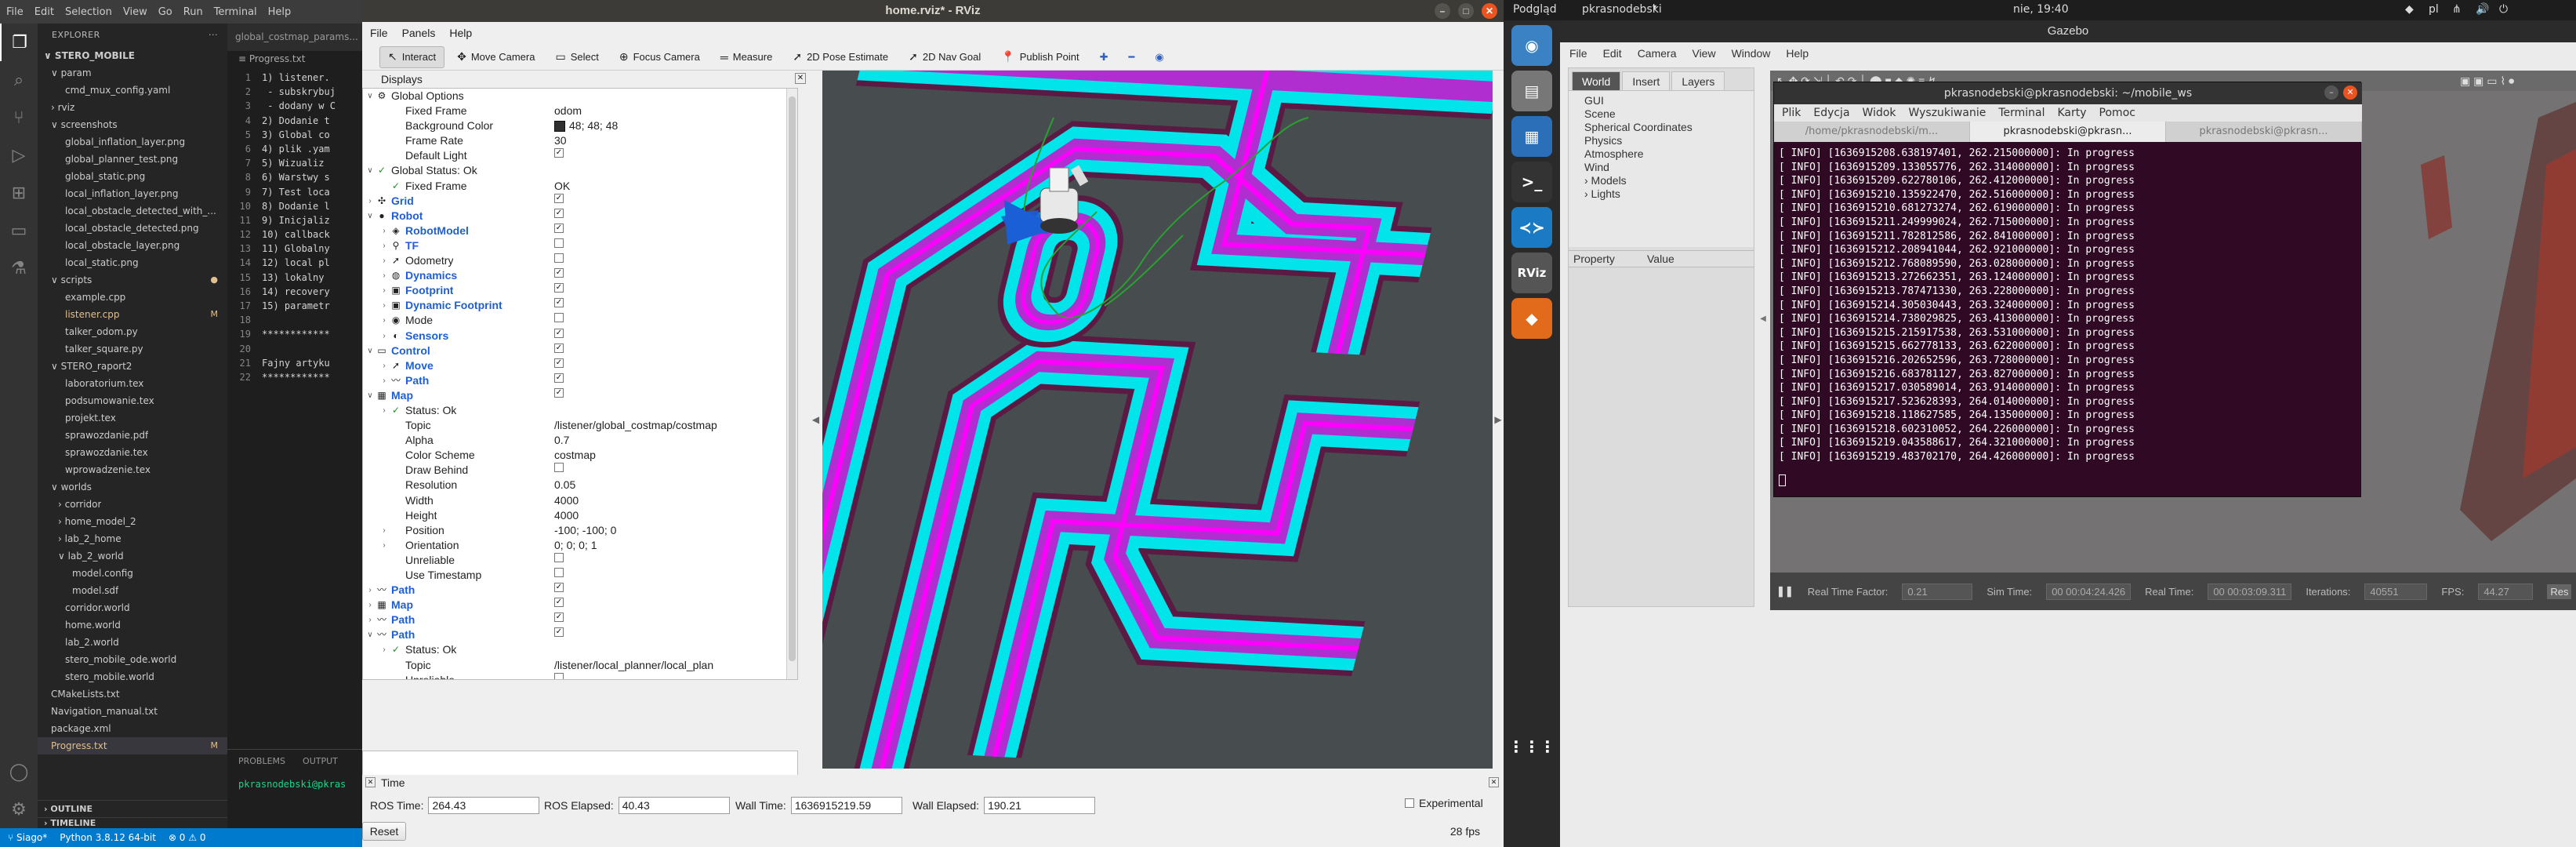 The image size is (2576, 847). I want to click on git-branch: ⑂ Siago*, so click(28, 837).